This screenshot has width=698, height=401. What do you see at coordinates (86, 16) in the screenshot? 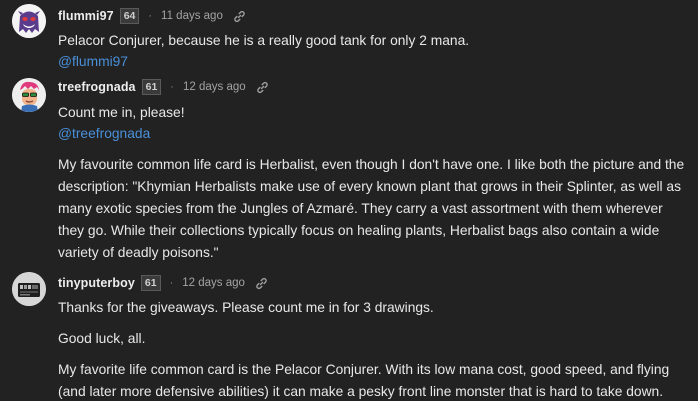
I see `username: flummi97` at bounding box center [86, 16].